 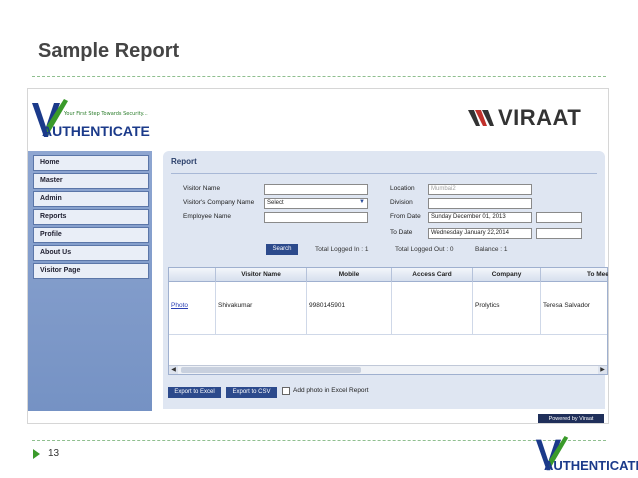 I want to click on company-label: Visitor's Company Name, so click(x=219, y=202).